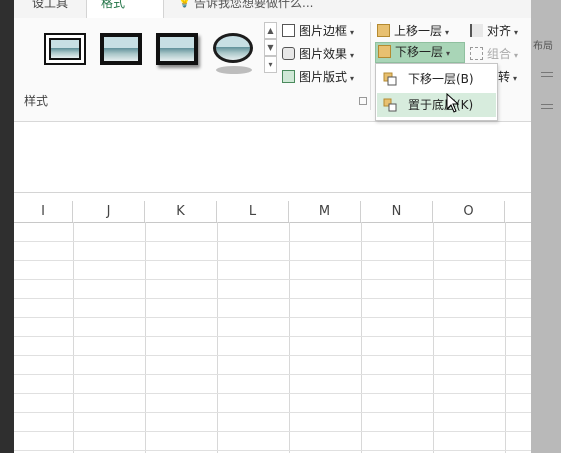  Describe the element at coordinates (288, 30) in the screenshot. I see `pen-border-icon` at that location.